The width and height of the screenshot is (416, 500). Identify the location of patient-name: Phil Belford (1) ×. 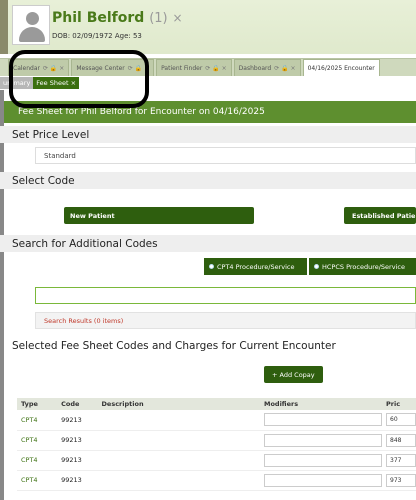
(117, 18).